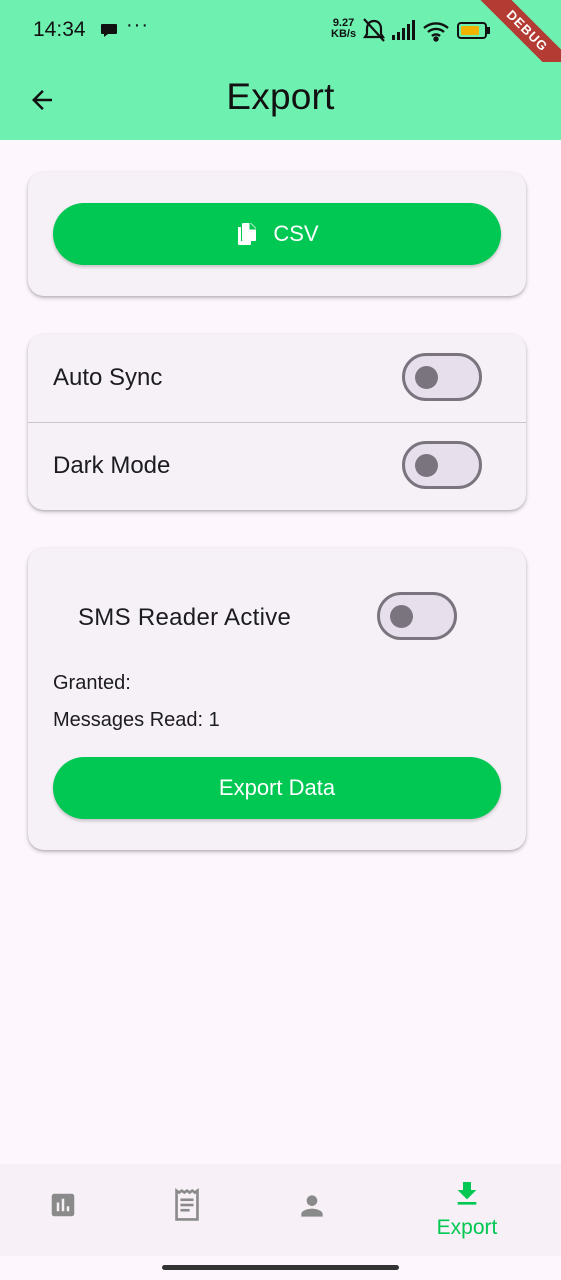 This screenshot has width=561, height=1280. What do you see at coordinates (136, 720) in the screenshot?
I see `messages-read-text: Messages Read: 1` at bounding box center [136, 720].